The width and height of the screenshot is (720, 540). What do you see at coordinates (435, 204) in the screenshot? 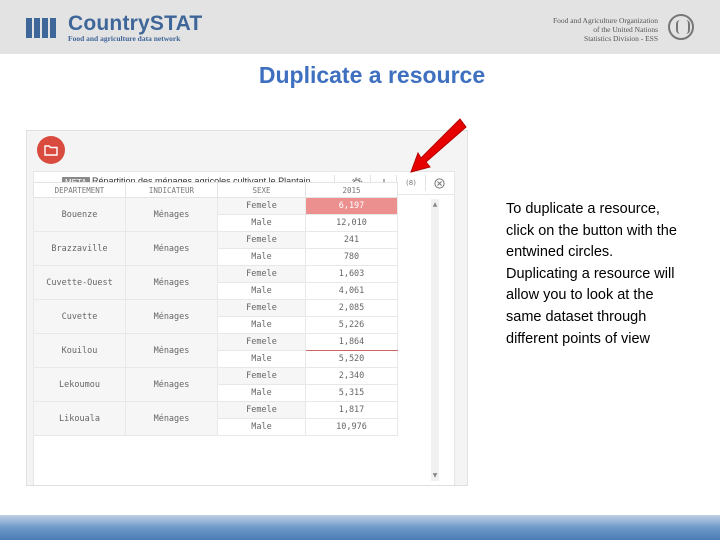
I see `scroll-up-icon: ▲` at bounding box center [435, 204].